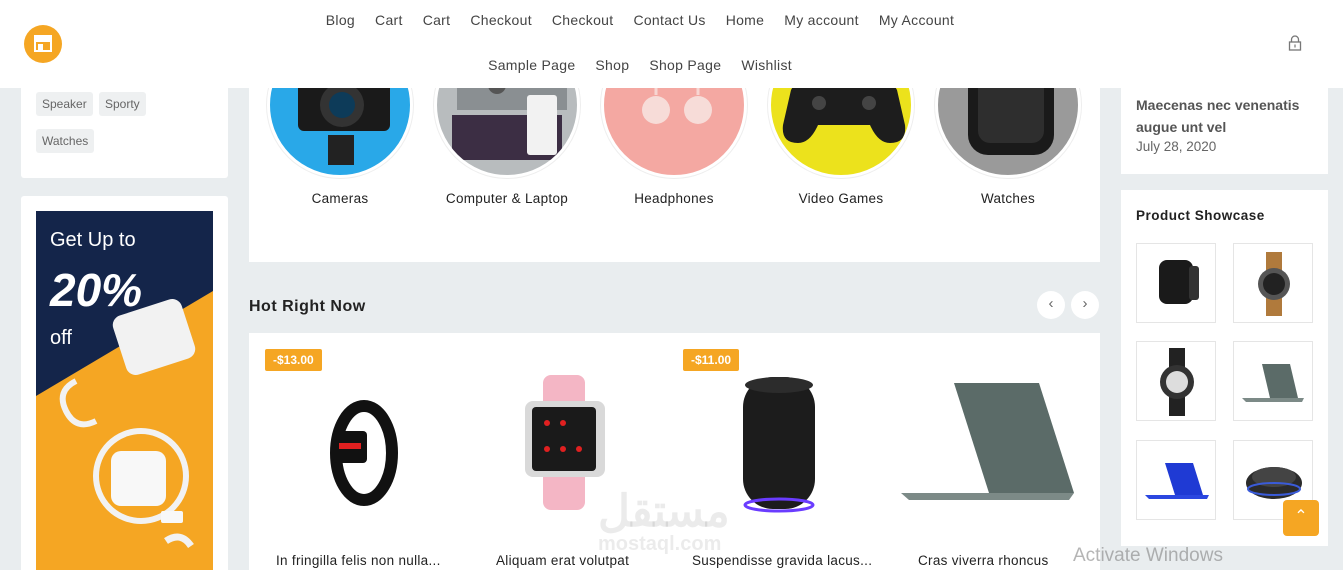 This screenshot has height=570, width=1343. What do you see at coordinates (660, 544) in the screenshot?
I see `watermark-subtext: mostaql.com` at bounding box center [660, 544].